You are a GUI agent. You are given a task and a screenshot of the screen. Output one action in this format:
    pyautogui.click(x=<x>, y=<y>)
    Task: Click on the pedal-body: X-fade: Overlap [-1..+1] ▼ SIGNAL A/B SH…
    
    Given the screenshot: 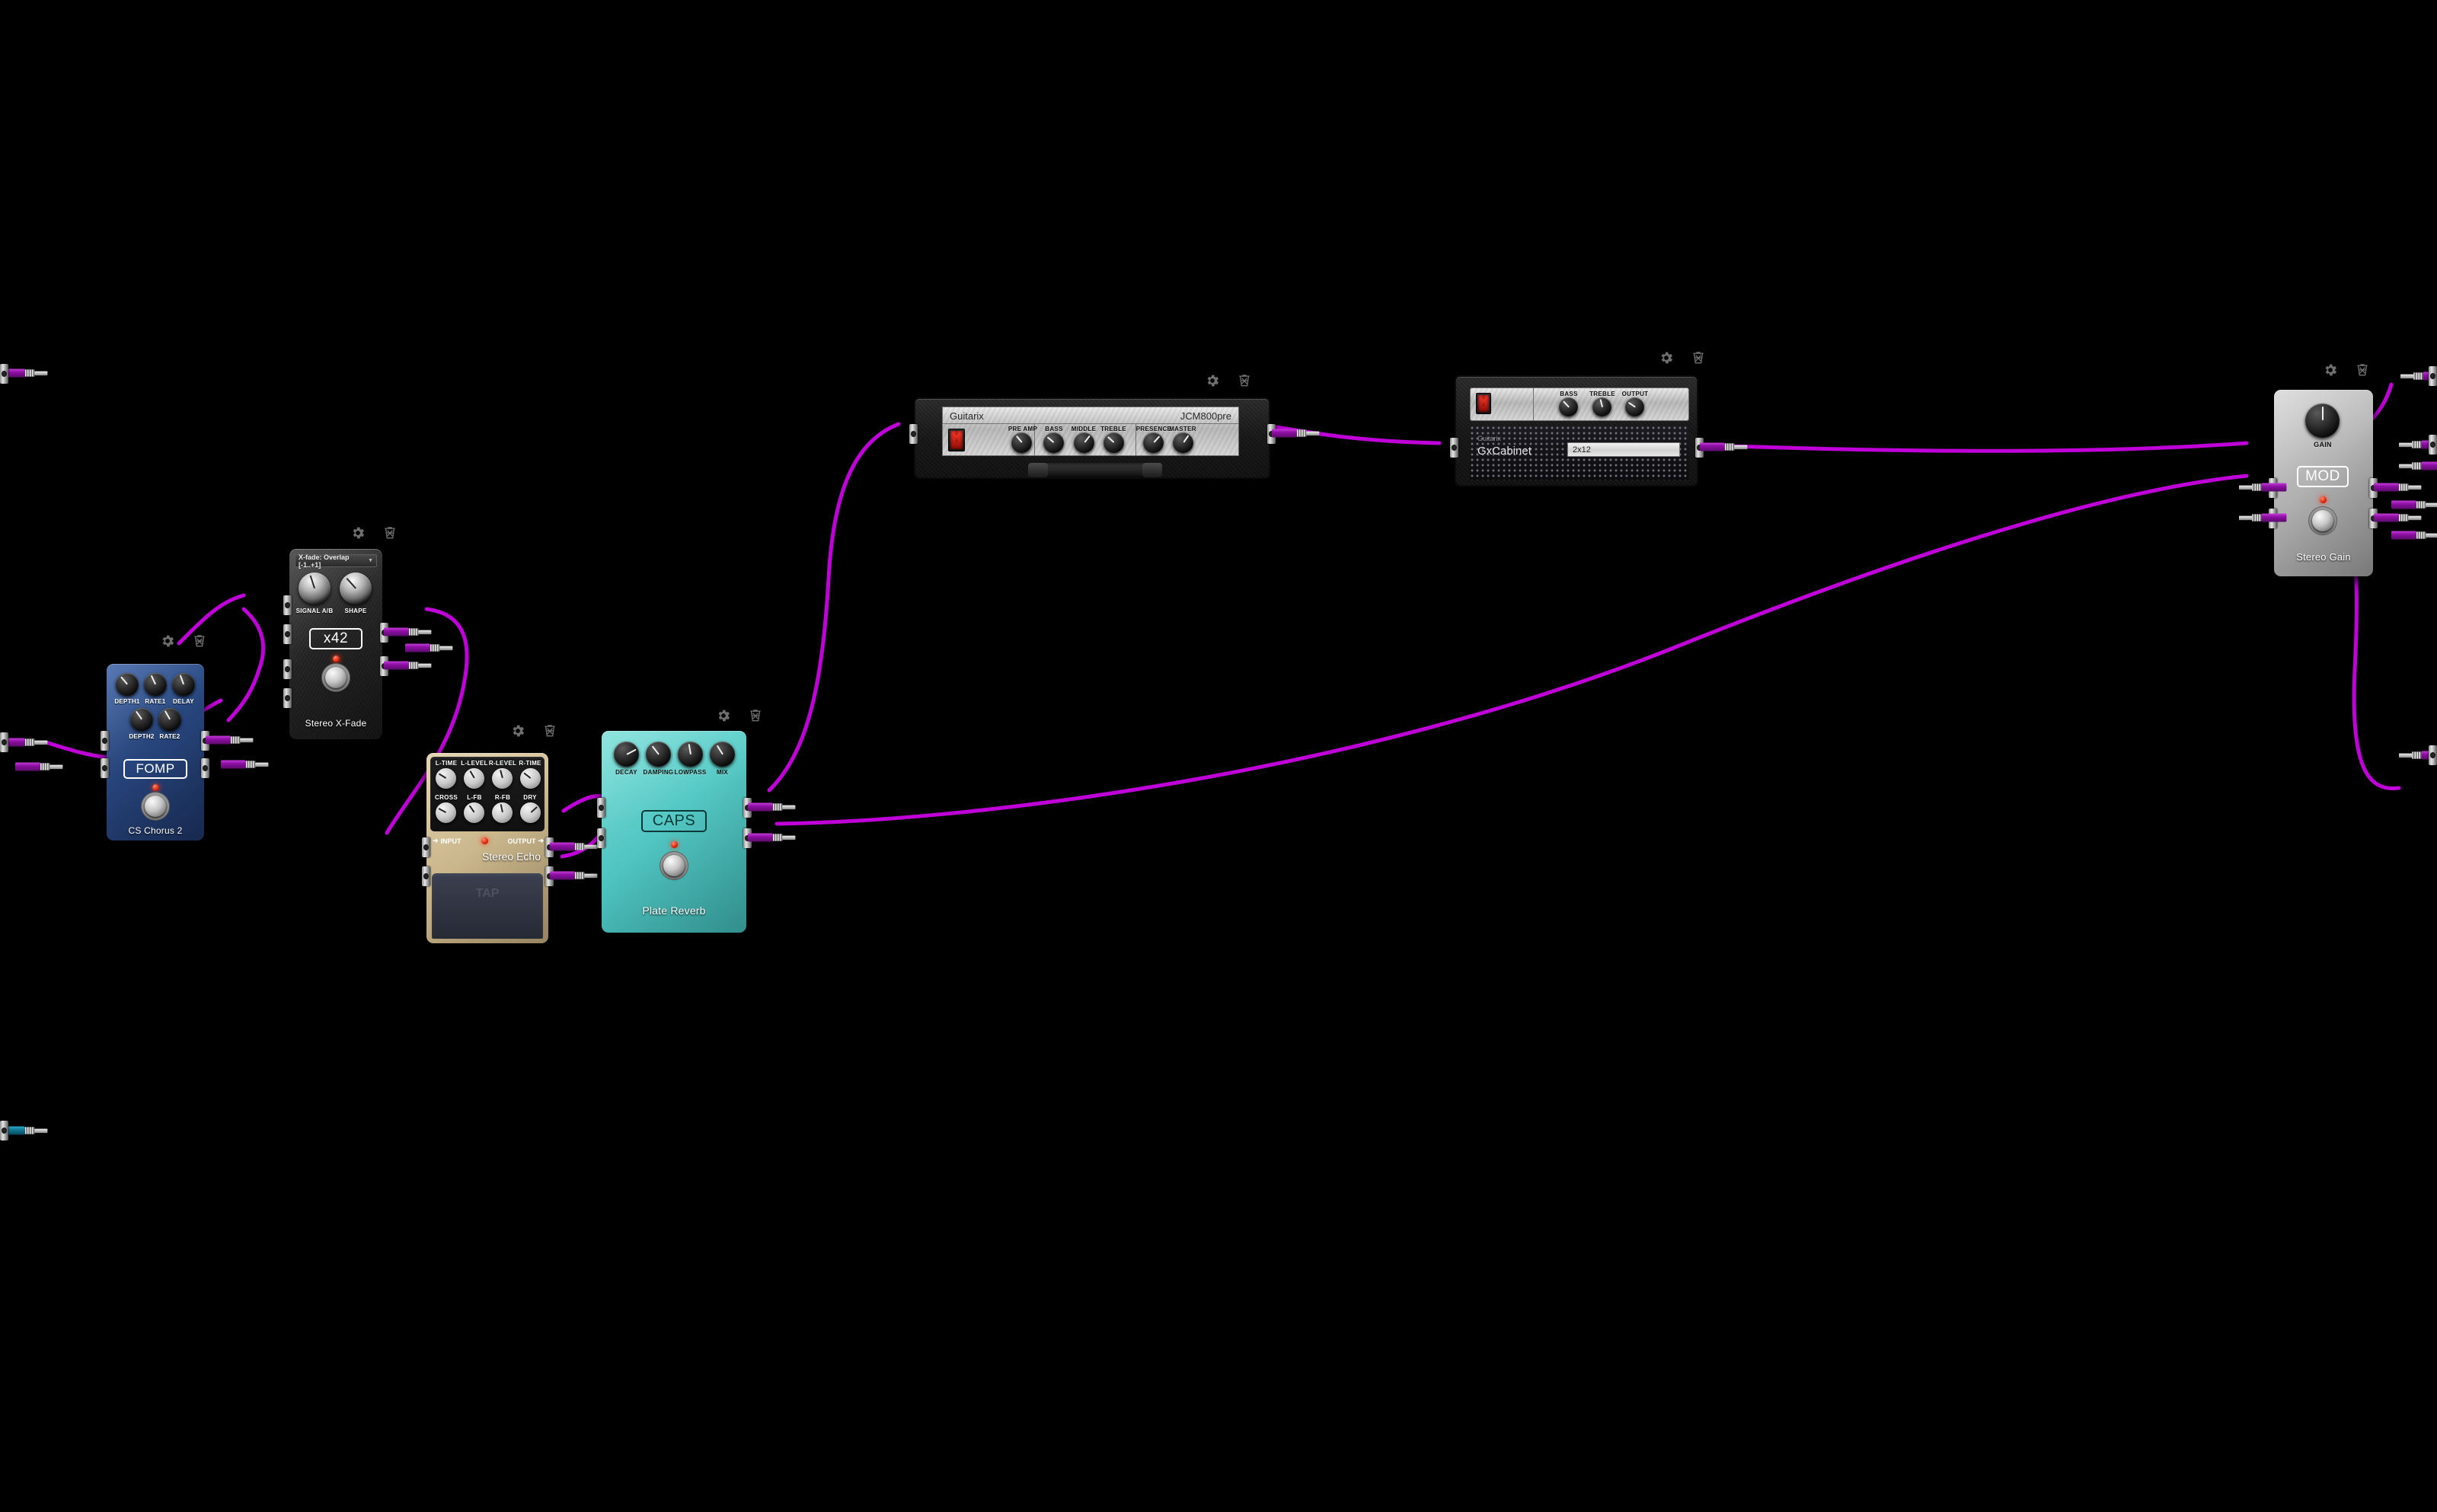 What is the action you would take?
    pyautogui.click(x=335, y=644)
    